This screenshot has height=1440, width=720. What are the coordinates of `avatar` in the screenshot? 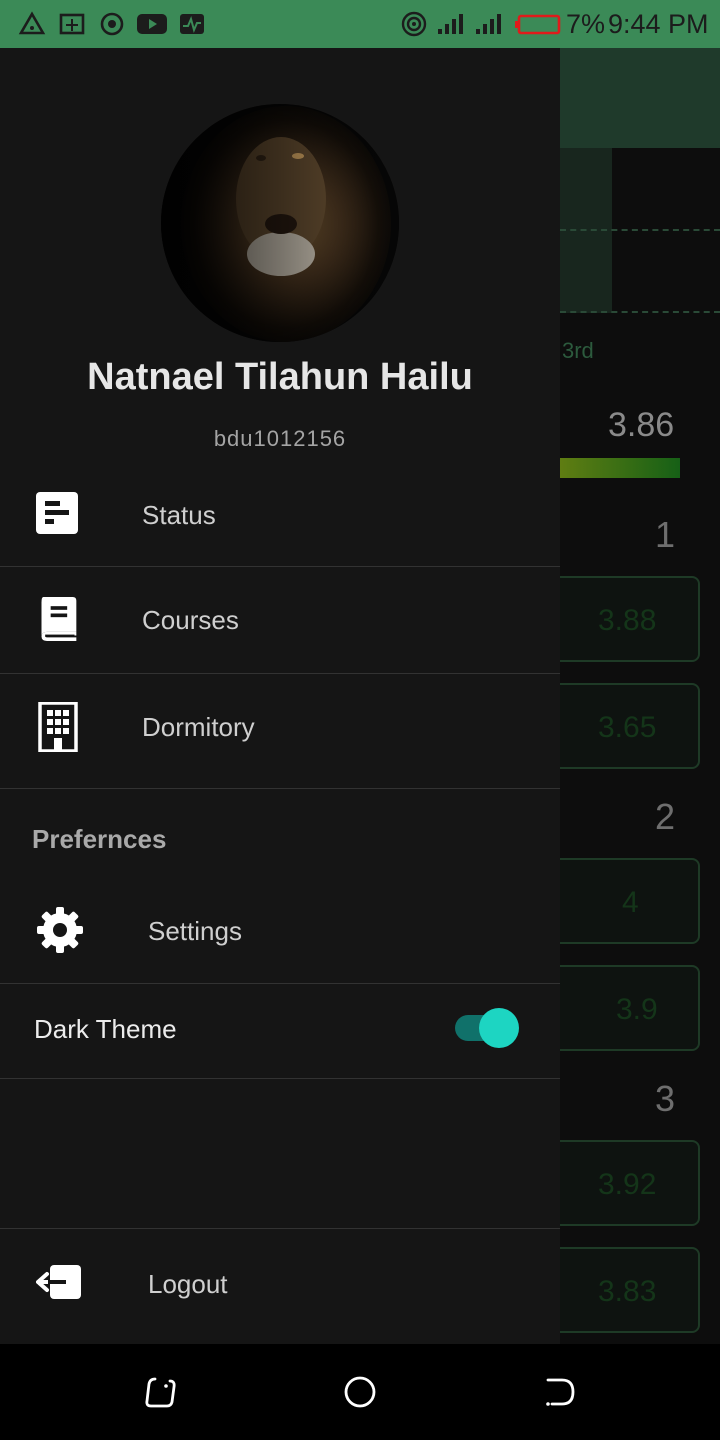 It's located at (280, 223).